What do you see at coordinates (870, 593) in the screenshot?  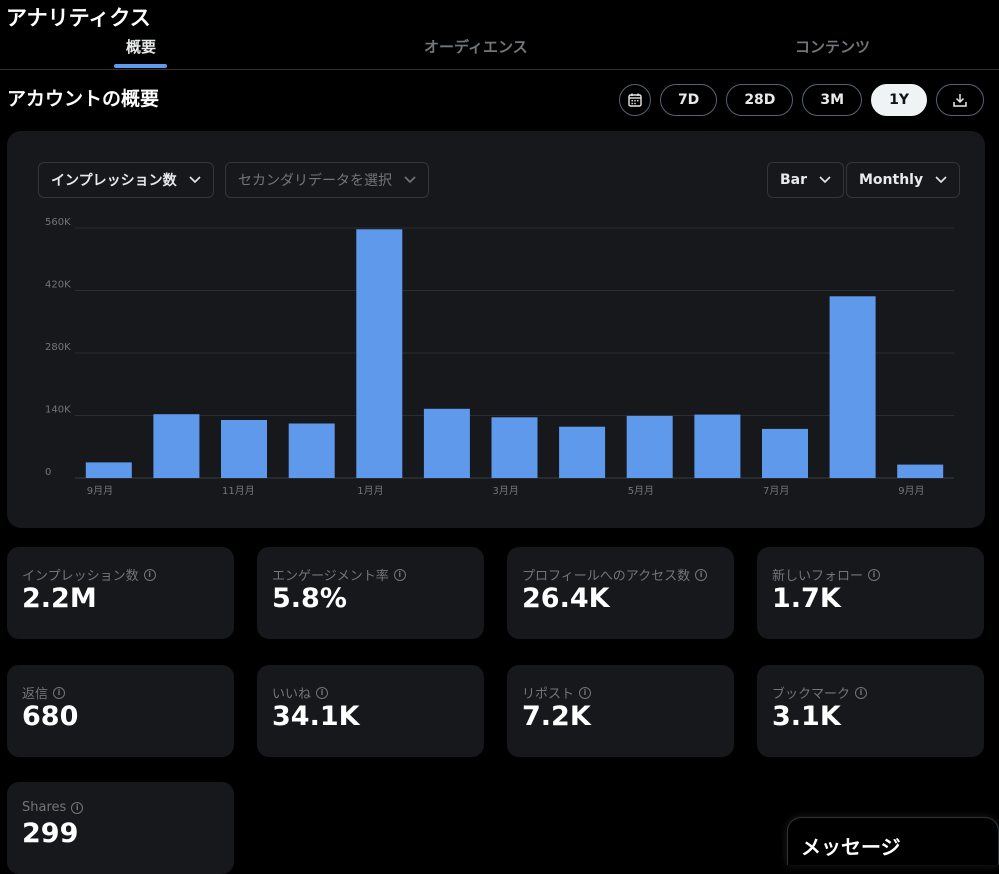 I see `stat-card-new-follows: 新しいフォロー i 1.7K` at bounding box center [870, 593].